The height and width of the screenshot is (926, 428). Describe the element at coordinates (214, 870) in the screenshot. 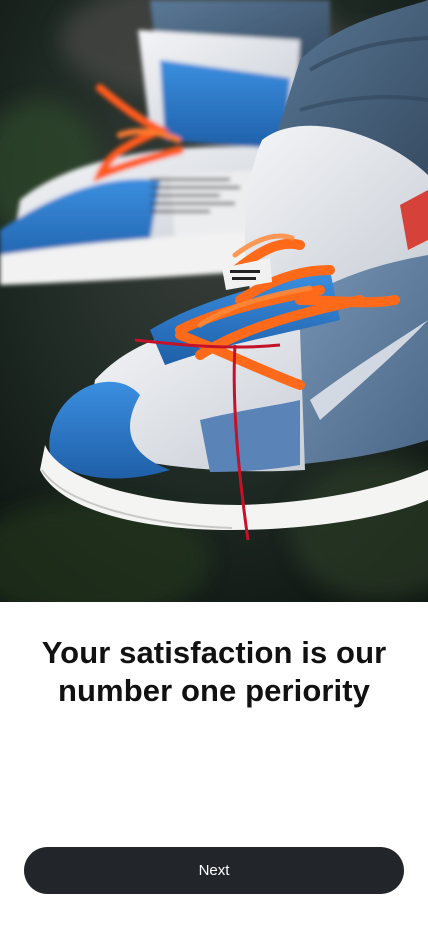

I see `next-button: Next` at that location.